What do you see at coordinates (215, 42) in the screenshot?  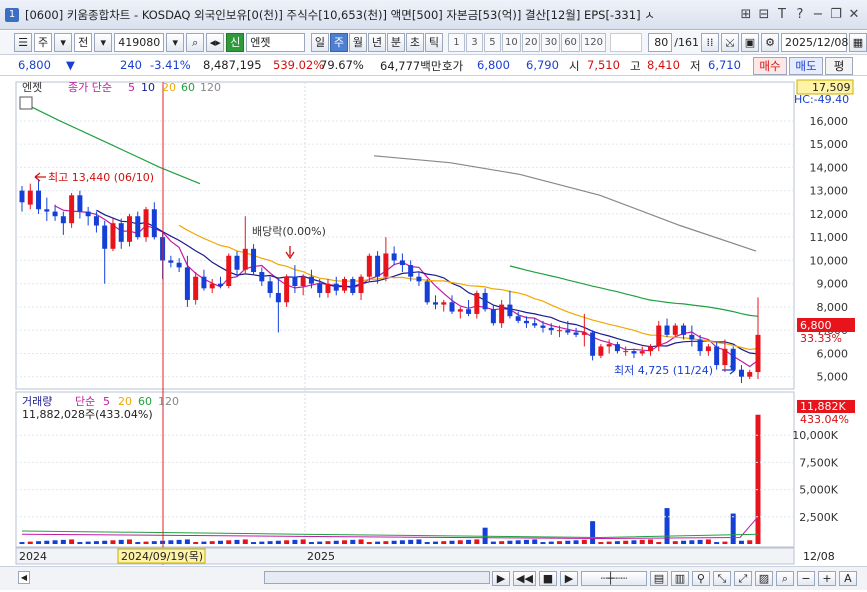 I see `speaker-icon: ◂▸` at bounding box center [215, 42].